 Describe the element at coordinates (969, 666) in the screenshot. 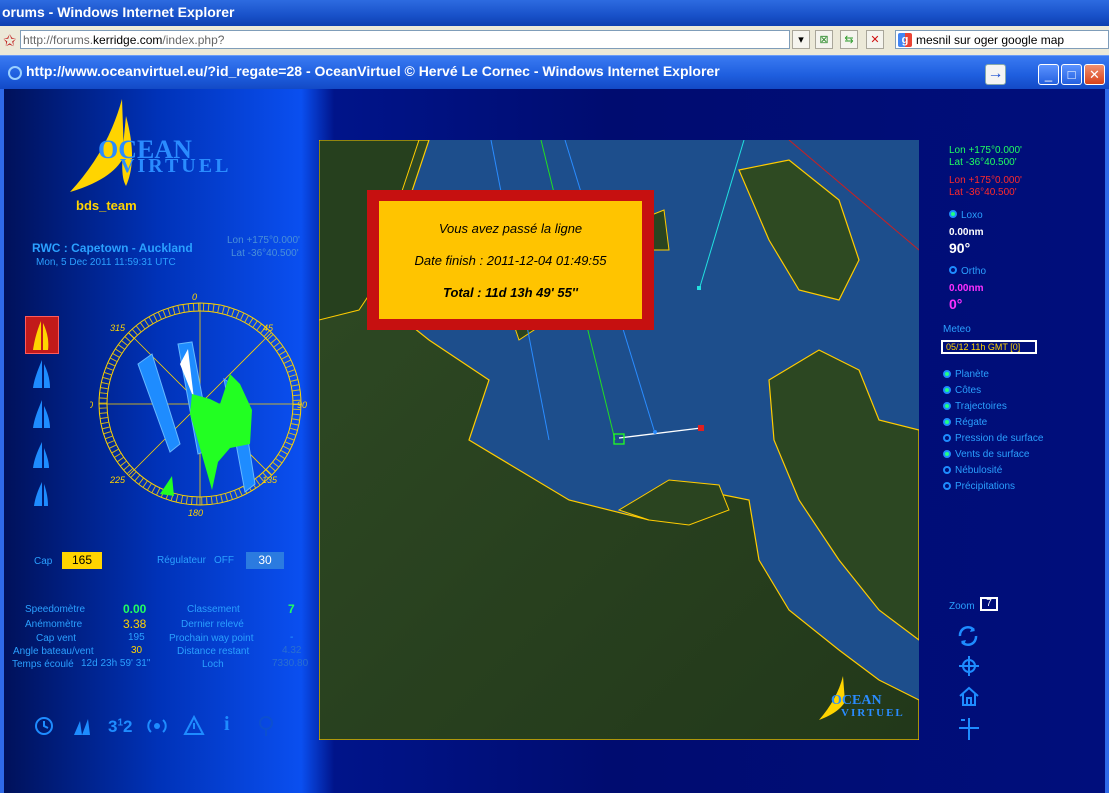

I see `center-target-icon` at that location.